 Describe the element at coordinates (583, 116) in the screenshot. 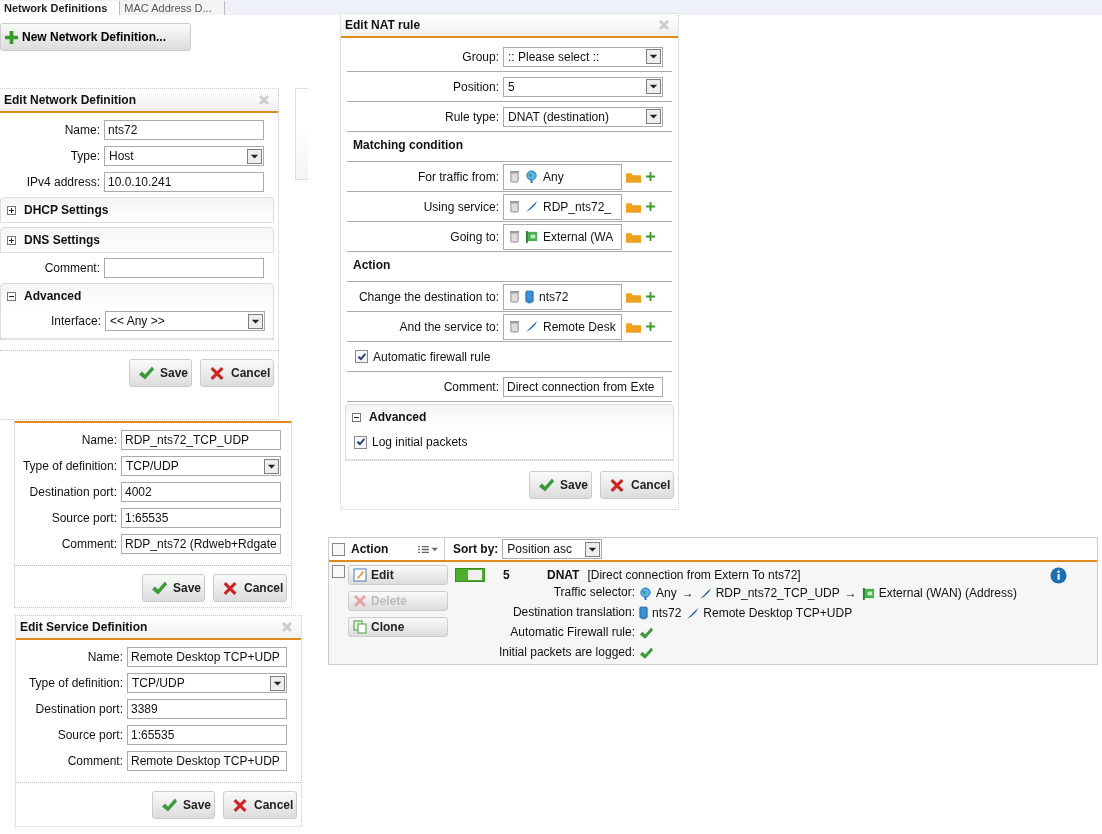

I see `dropdown: DNAT (destination)` at that location.